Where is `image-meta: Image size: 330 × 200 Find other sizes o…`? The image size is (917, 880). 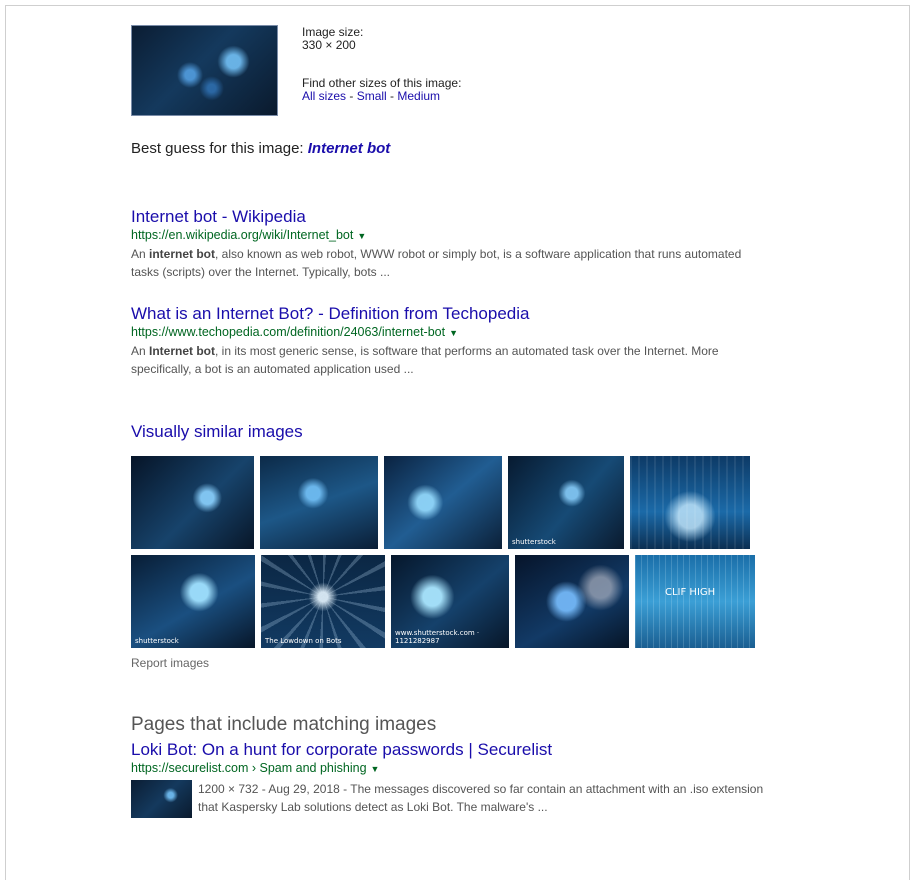
image-meta: Image size: 330 × 200 Find other sizes o… is located at coordinates (381, 64).